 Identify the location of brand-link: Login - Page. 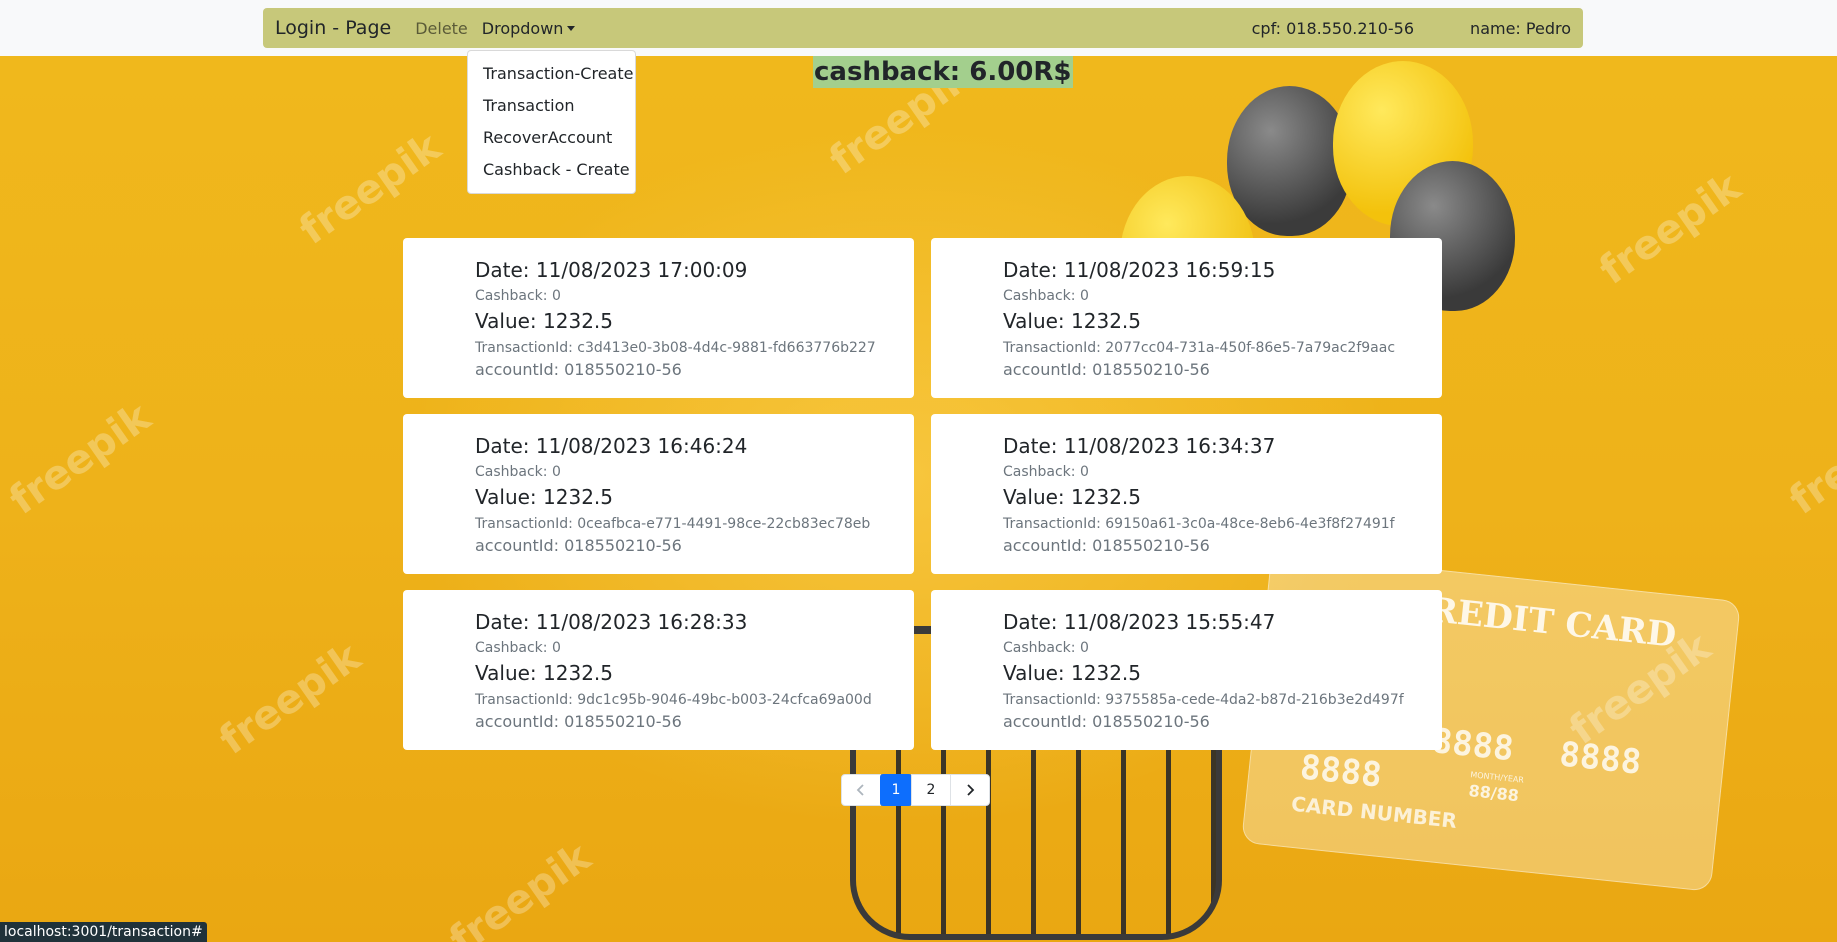
(333, 28).